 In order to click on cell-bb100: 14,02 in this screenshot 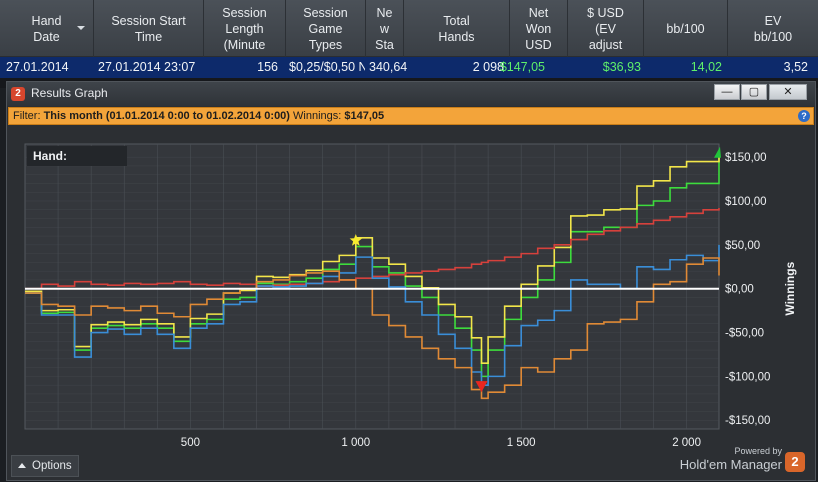, I will do `click(706, 67)`.